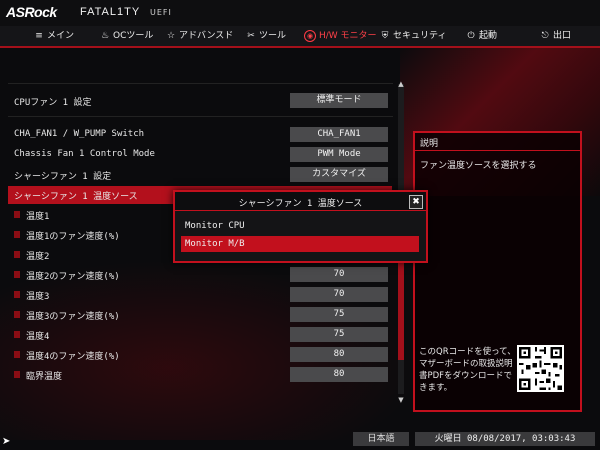 This screenshot has width=600, height=450. What do you see at coordinates (53, 103) in the screenshot?
I see `setting-label: CPUファン 1 設定` at bounding box center [53, 103].